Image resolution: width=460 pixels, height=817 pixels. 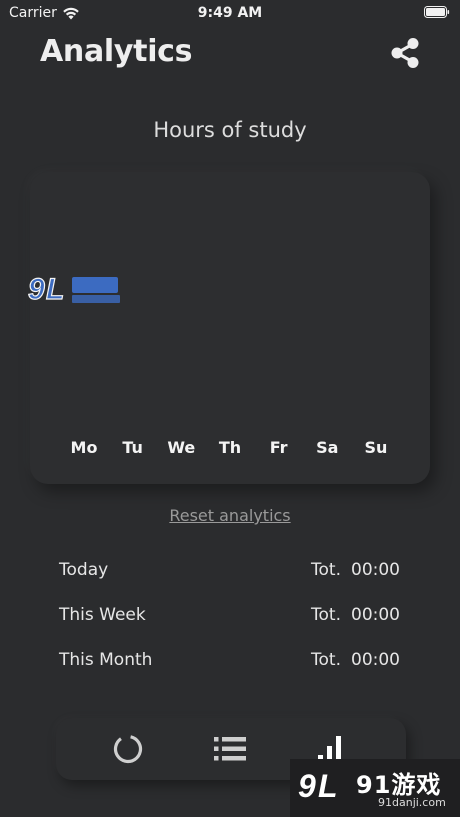 I want to click on watermark-badge-logo-icon: 9 L, so click(x=318, y=786).